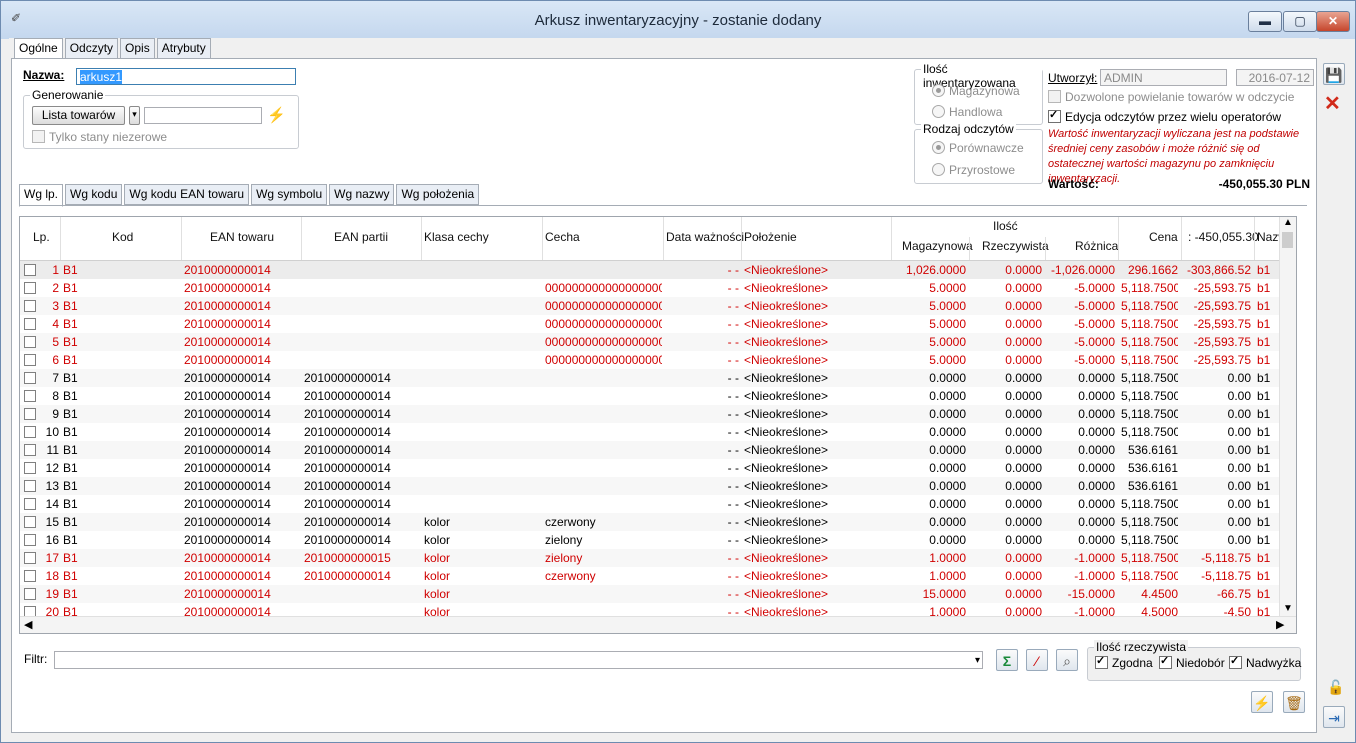 This screenshot has height=743, width=1356. I want to click on lista-towarow-button: Lista towarów, so click(78, 115).